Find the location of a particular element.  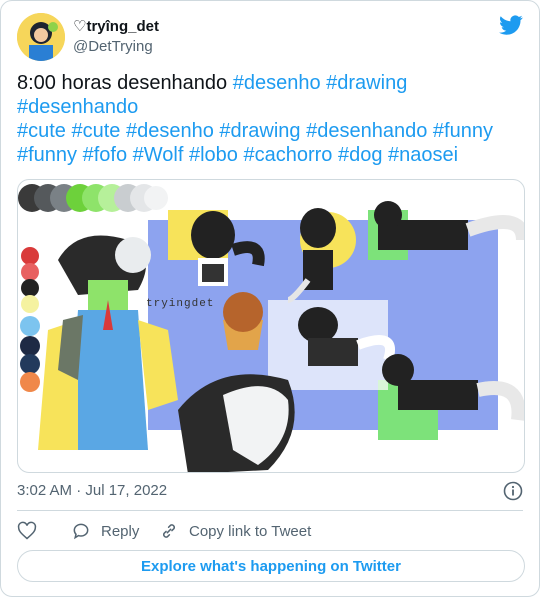

color-palette-top is located at coordinates (93, 198).